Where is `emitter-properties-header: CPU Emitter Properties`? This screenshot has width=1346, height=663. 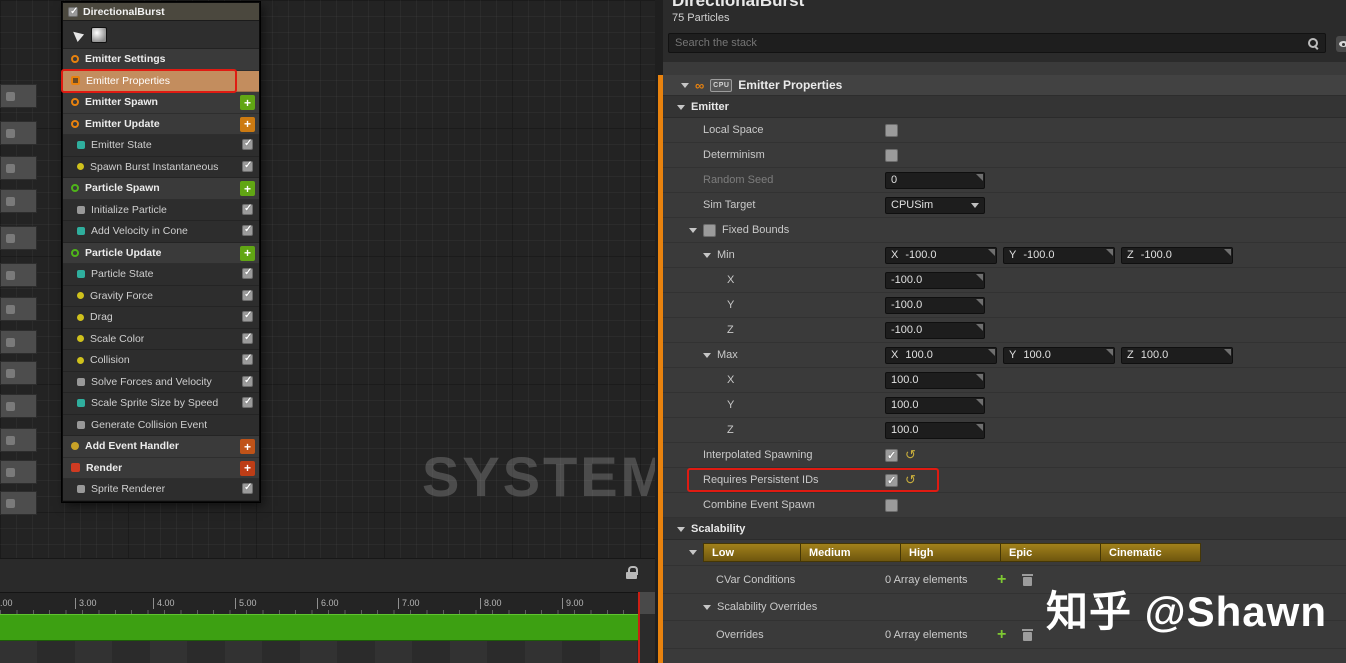
emitter-properties-header: CPU Emitter Properties is located at coordinates (1004, 85).